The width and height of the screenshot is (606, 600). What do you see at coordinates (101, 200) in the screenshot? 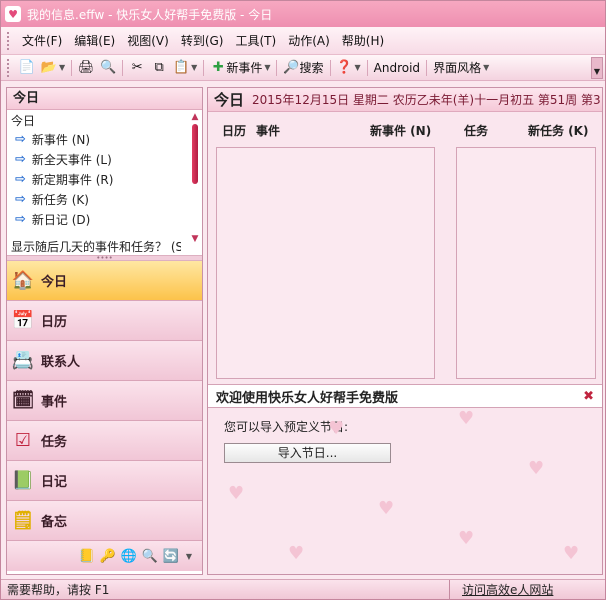
I see `link-new-task: ⇨ 新任务 (K)` at bounding box center [101, 200].